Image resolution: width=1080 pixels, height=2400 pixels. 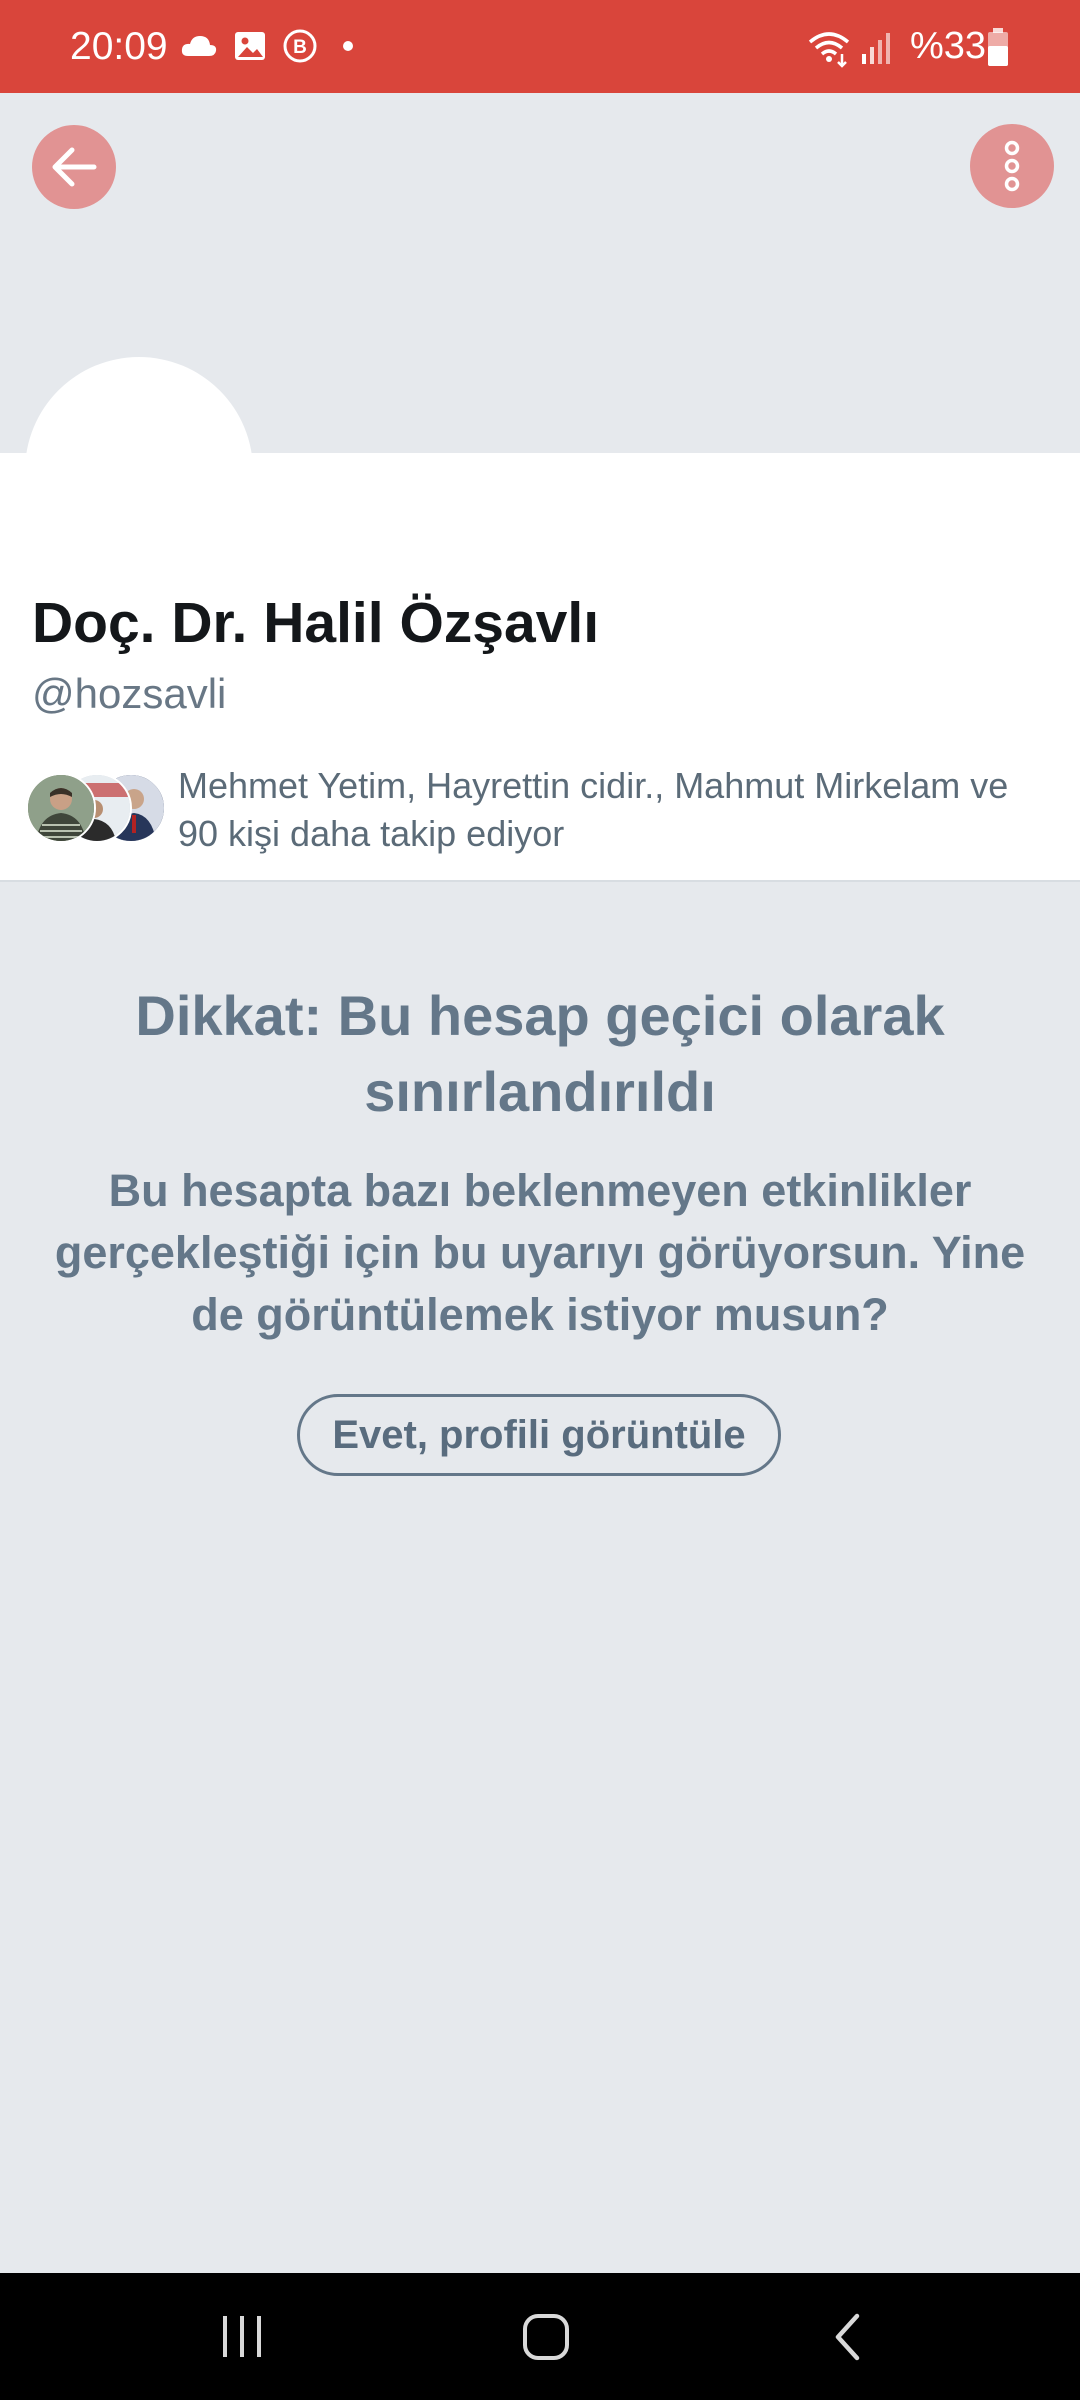 I want to click on recents-icon, so click(x=242, y=2336).